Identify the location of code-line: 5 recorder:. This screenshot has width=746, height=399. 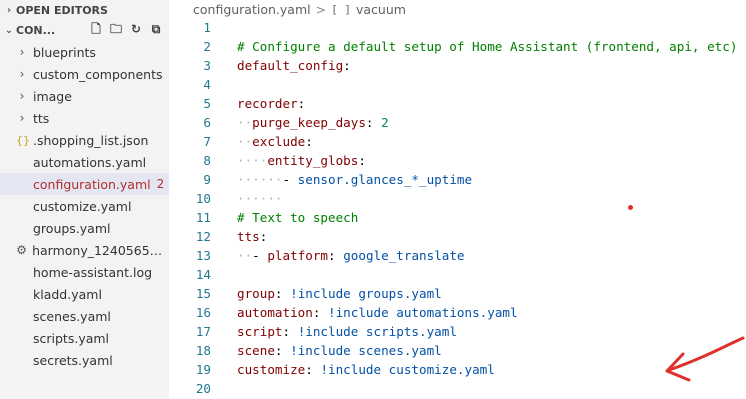
(457, 103).